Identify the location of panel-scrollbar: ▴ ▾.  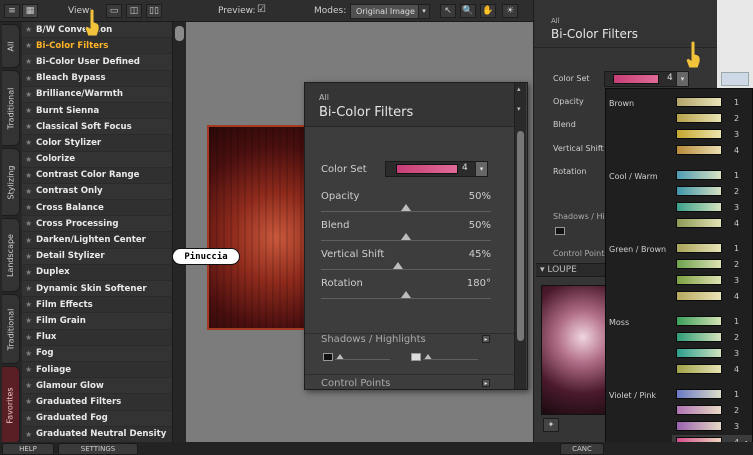
(520, 236).